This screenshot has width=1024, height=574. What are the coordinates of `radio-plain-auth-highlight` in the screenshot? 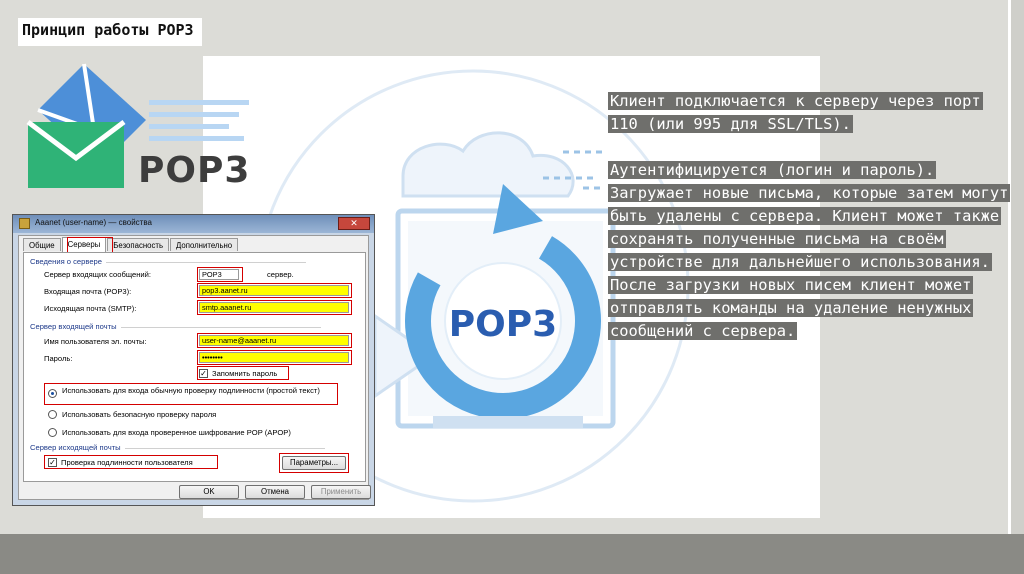 It's located at (191, 394).